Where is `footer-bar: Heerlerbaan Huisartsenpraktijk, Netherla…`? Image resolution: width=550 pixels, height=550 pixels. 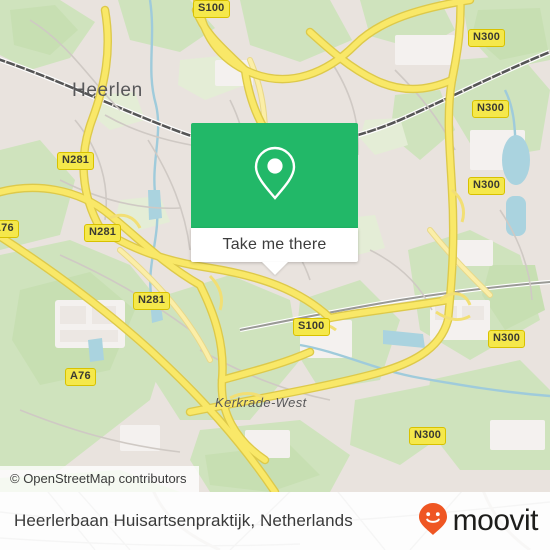 footer-bar: Heerlerbaan Huisartsenpraktijk, Netherla… is located at coordinates (275, 521).